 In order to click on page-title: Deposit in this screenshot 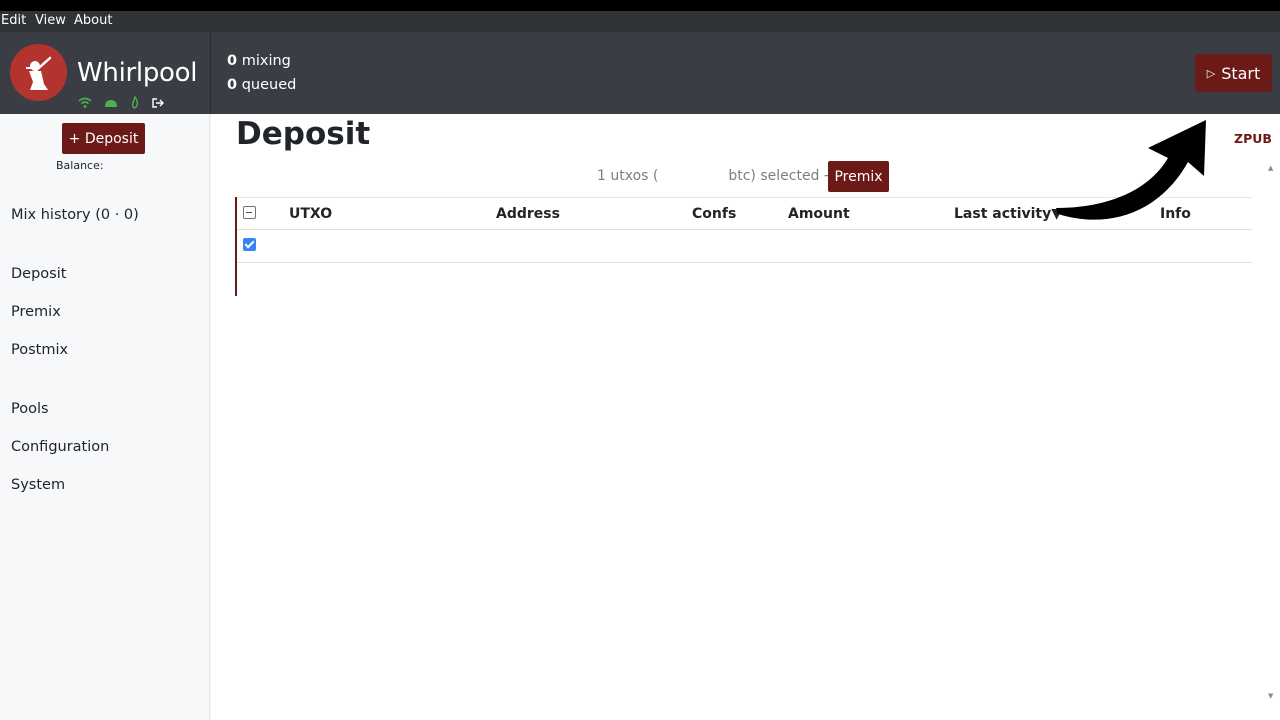, I will do `click(303, 134)`.